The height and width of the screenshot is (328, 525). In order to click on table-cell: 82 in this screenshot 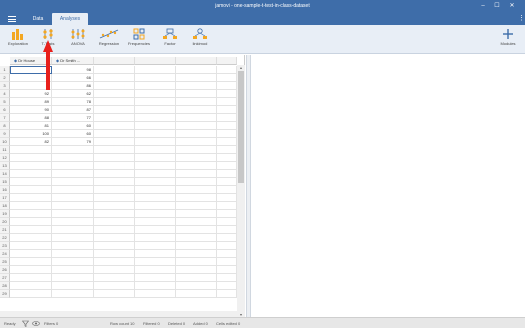, I will do `click(31, 142)`.